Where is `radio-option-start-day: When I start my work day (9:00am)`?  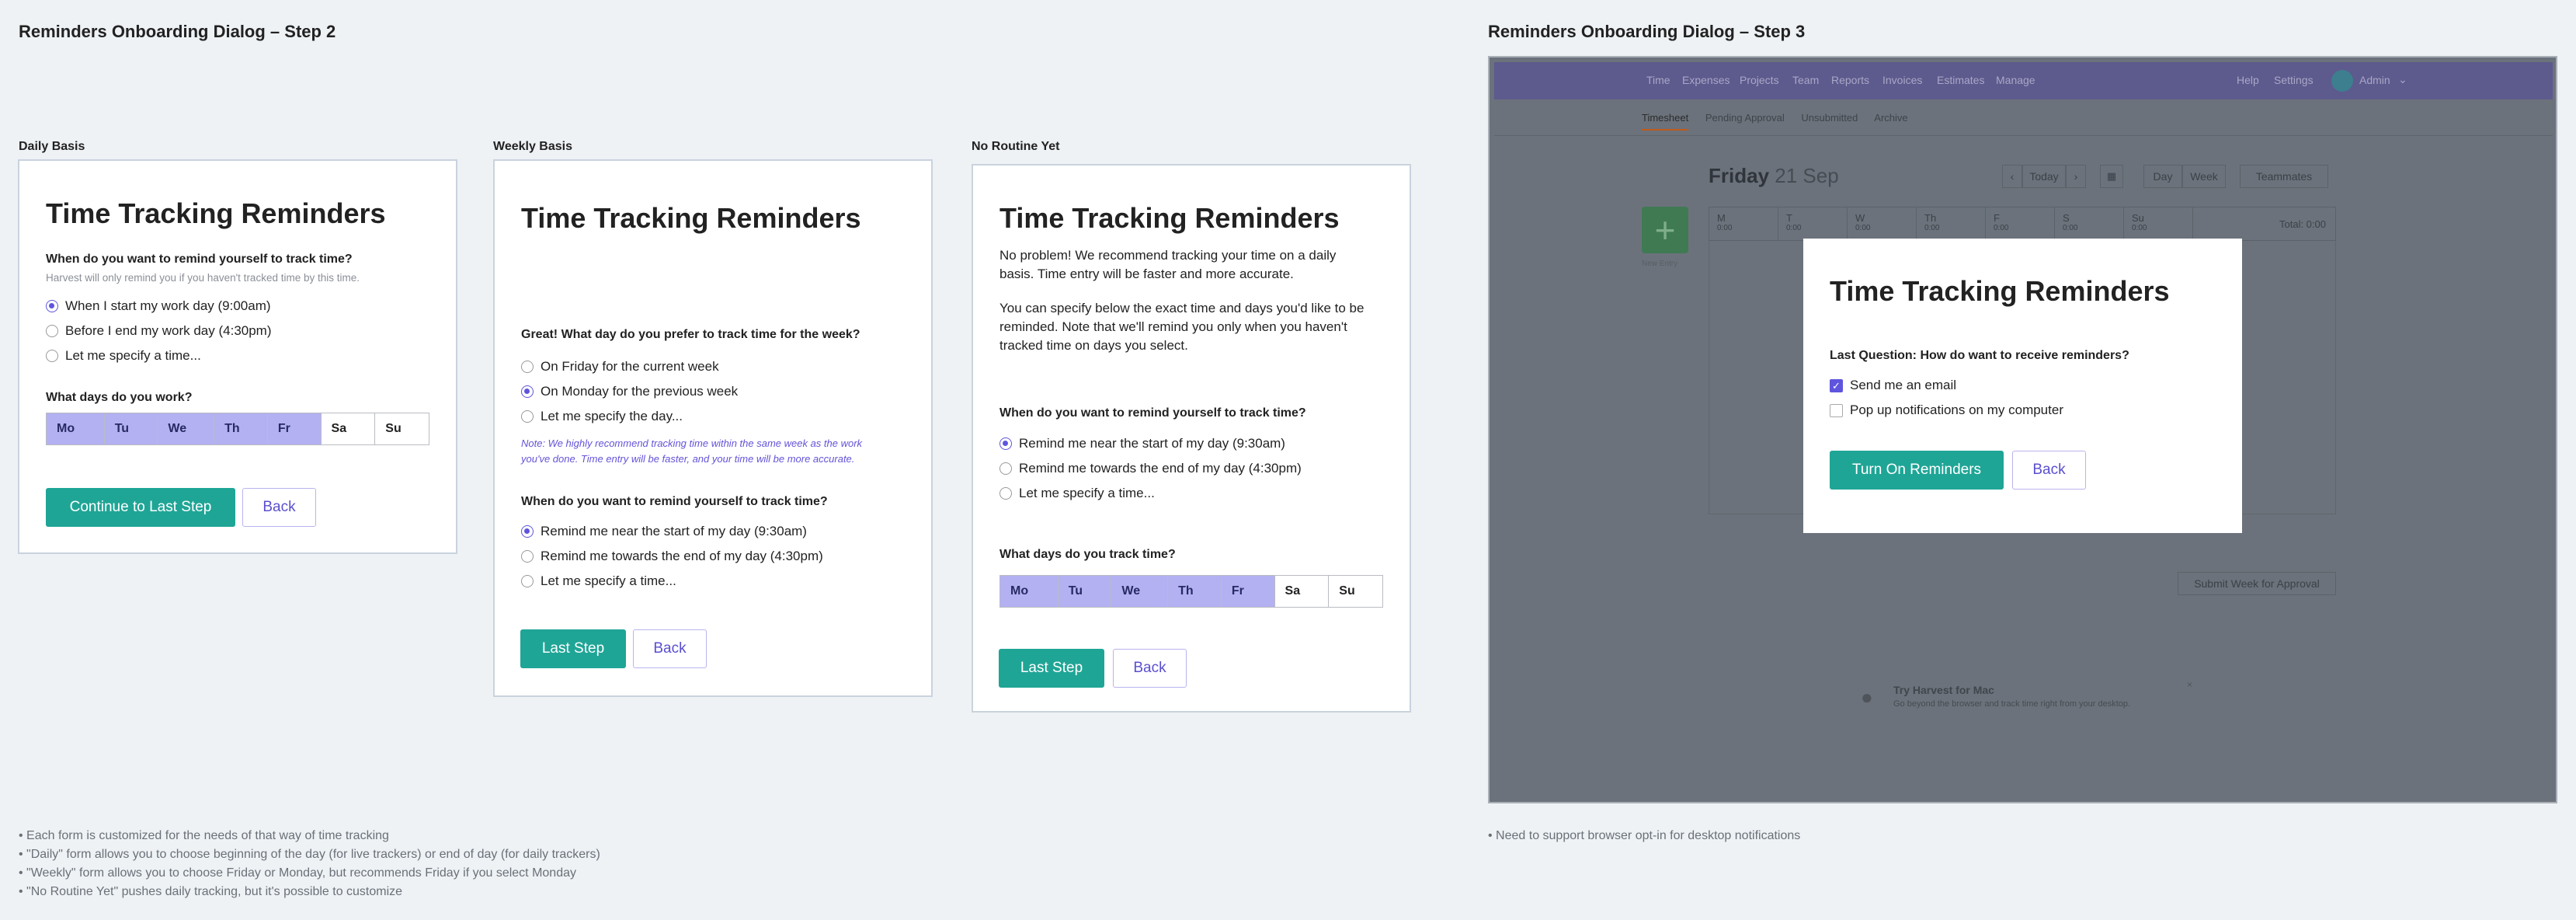
radio-option-start-day: When I start my work day (9:00am) is located at coordinates (158, 306).